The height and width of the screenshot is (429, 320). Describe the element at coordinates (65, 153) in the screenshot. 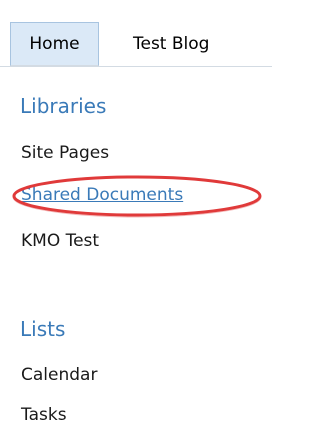

I see `quicklaunch-item-site-pages: Site Pages` at that location.